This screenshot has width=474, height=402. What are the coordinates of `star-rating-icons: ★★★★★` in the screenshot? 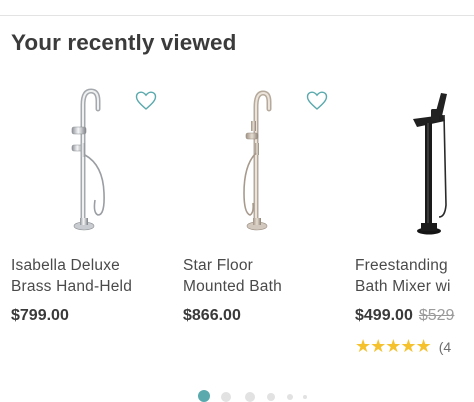 It's located at (393, 346).